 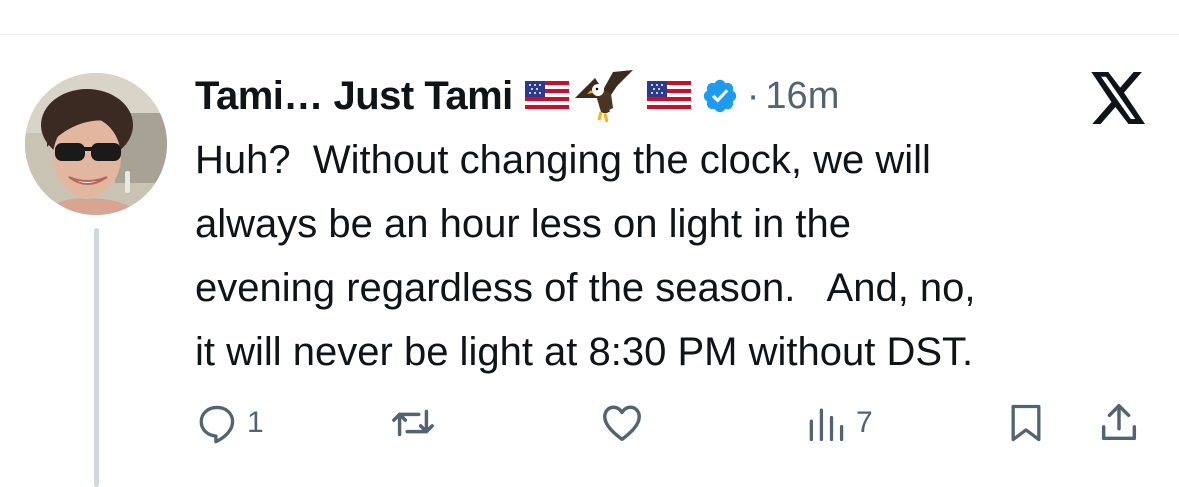 I want to click on bookmark-icon, so click(x=1026, y=423).